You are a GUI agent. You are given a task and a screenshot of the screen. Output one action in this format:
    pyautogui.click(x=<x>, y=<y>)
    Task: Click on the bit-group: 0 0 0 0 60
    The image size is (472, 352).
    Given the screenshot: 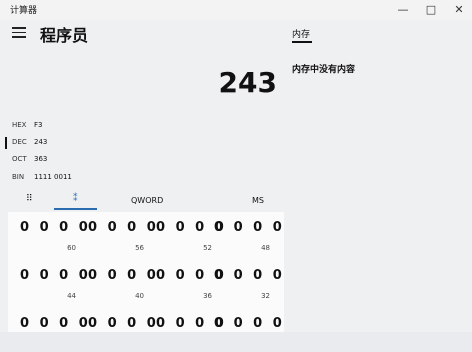 What is the action you would take?
    pyautogui.click(x=54, y=238)
    